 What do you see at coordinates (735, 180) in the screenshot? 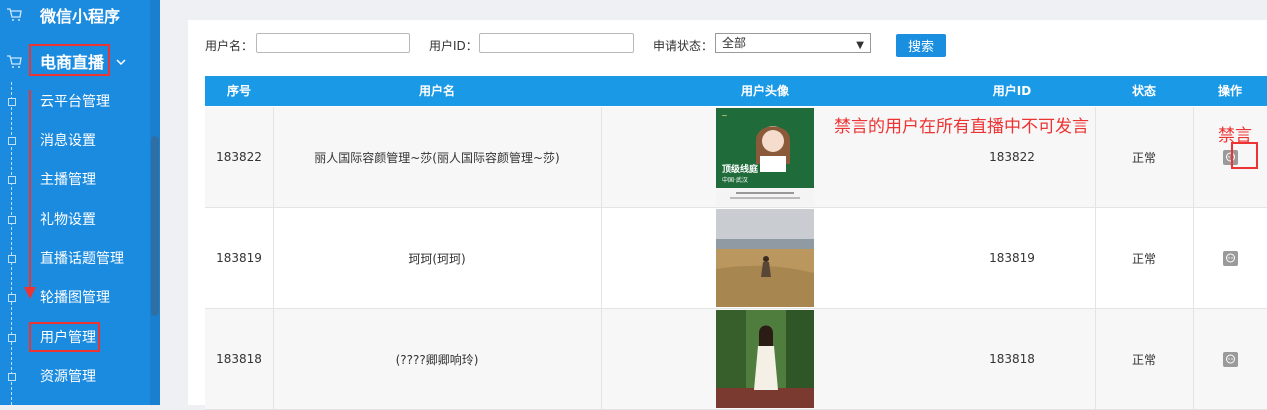
I see `poster-tagline: 中国·武汉` at bounding box center [735, 180].